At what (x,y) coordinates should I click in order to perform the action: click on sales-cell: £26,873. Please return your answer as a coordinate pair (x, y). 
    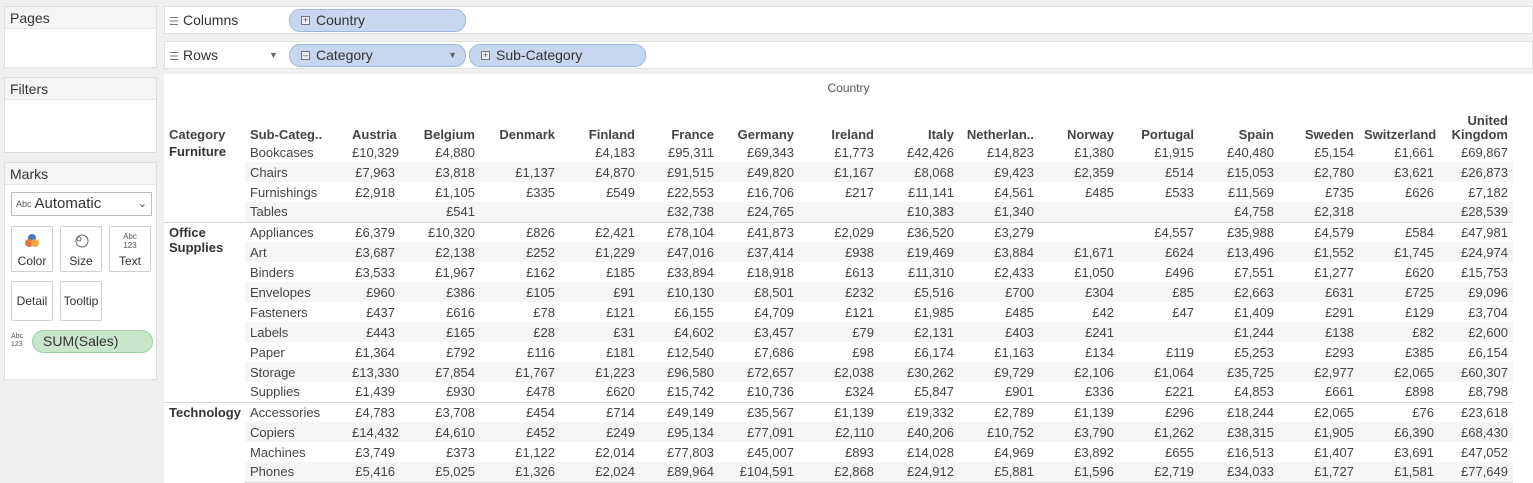
    Looking at the image, I should click on (1476, 172).